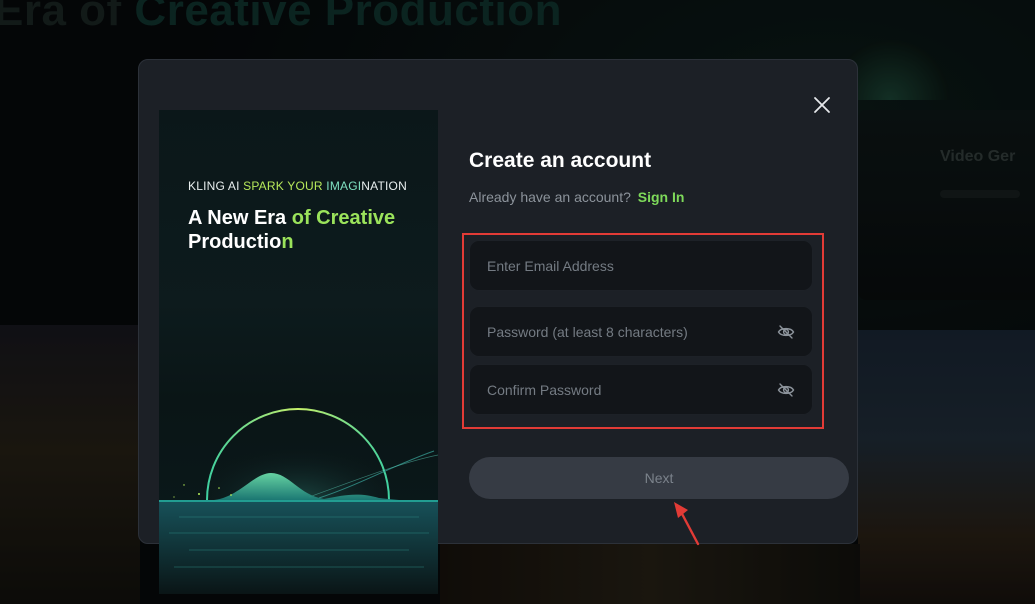 Image resolution: width=1035 pixels, height=604 pixels. I want to click on password-input, so click(632, 331).